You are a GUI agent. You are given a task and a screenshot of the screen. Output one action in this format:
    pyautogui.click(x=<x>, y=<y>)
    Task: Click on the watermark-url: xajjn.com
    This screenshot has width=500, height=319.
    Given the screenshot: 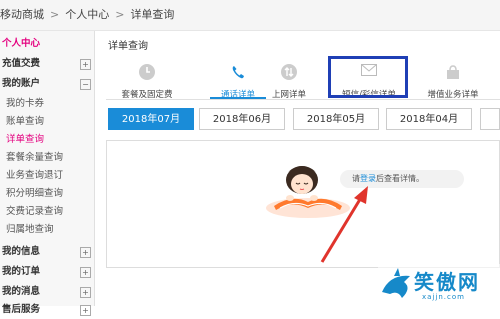 What is the action you would take?
    pyautogui.click(x=443, y=297)
    